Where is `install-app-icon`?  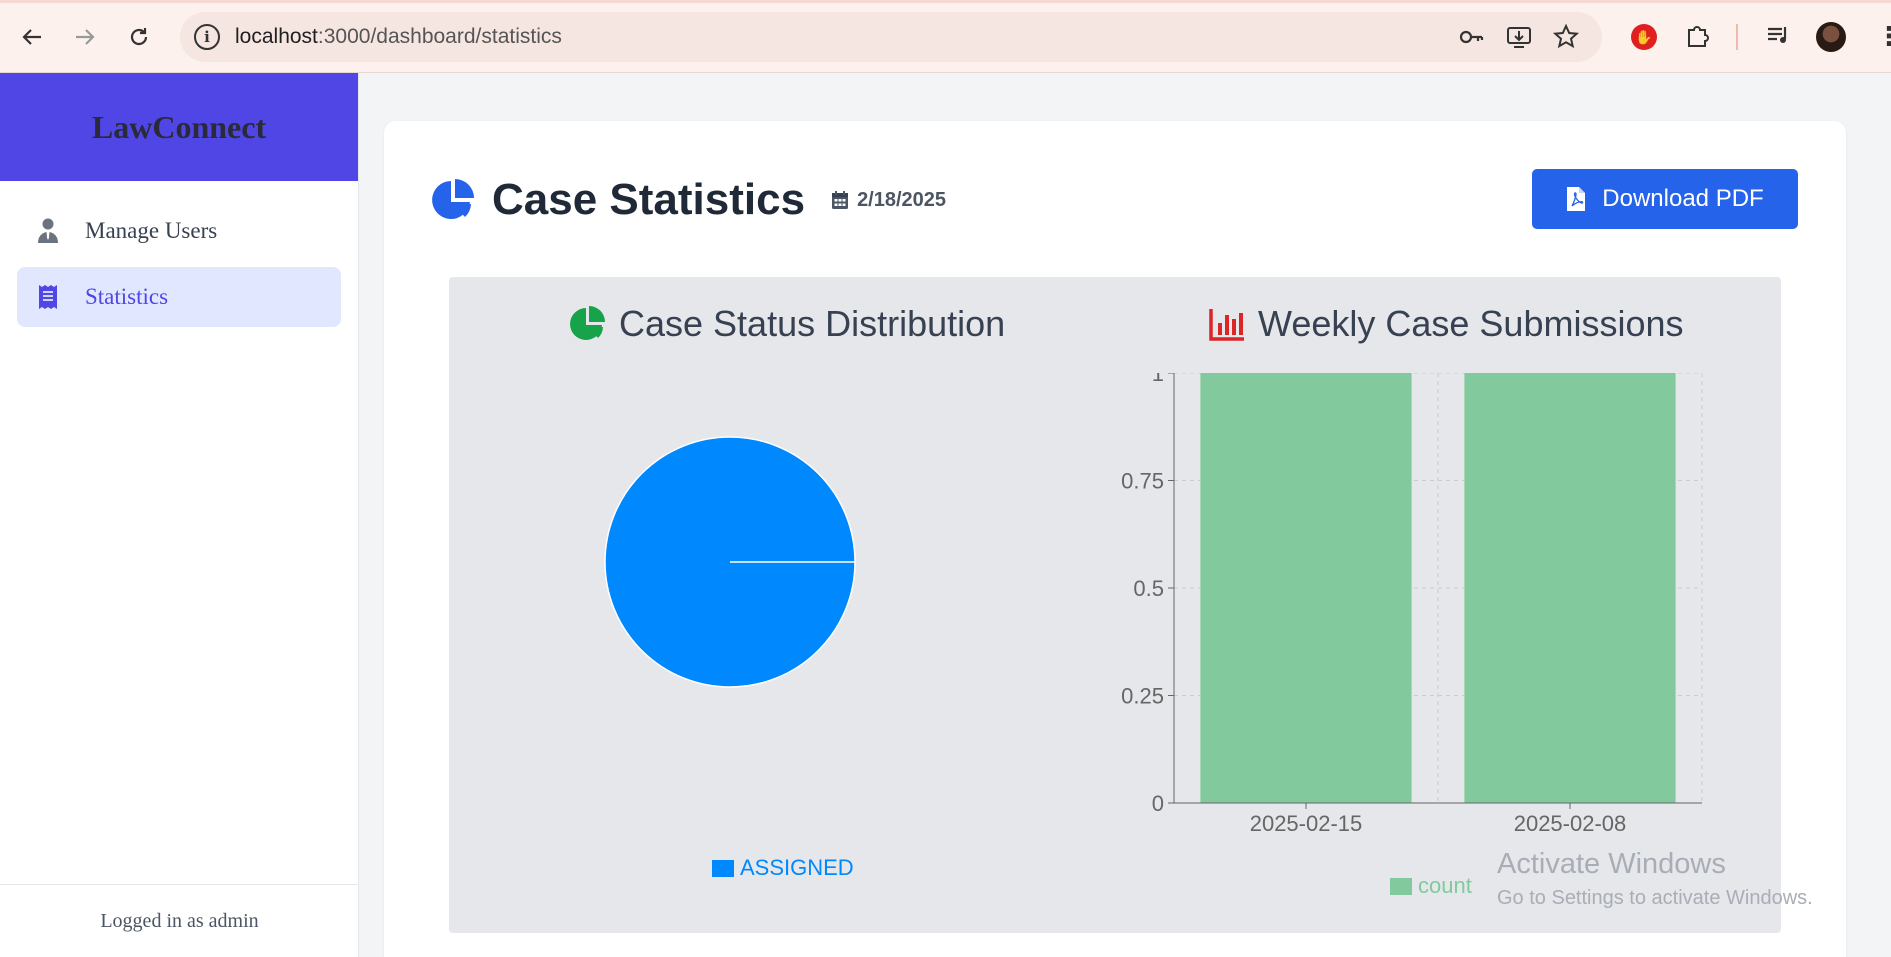 install-app-icon is located at coordinates (1519, 38).